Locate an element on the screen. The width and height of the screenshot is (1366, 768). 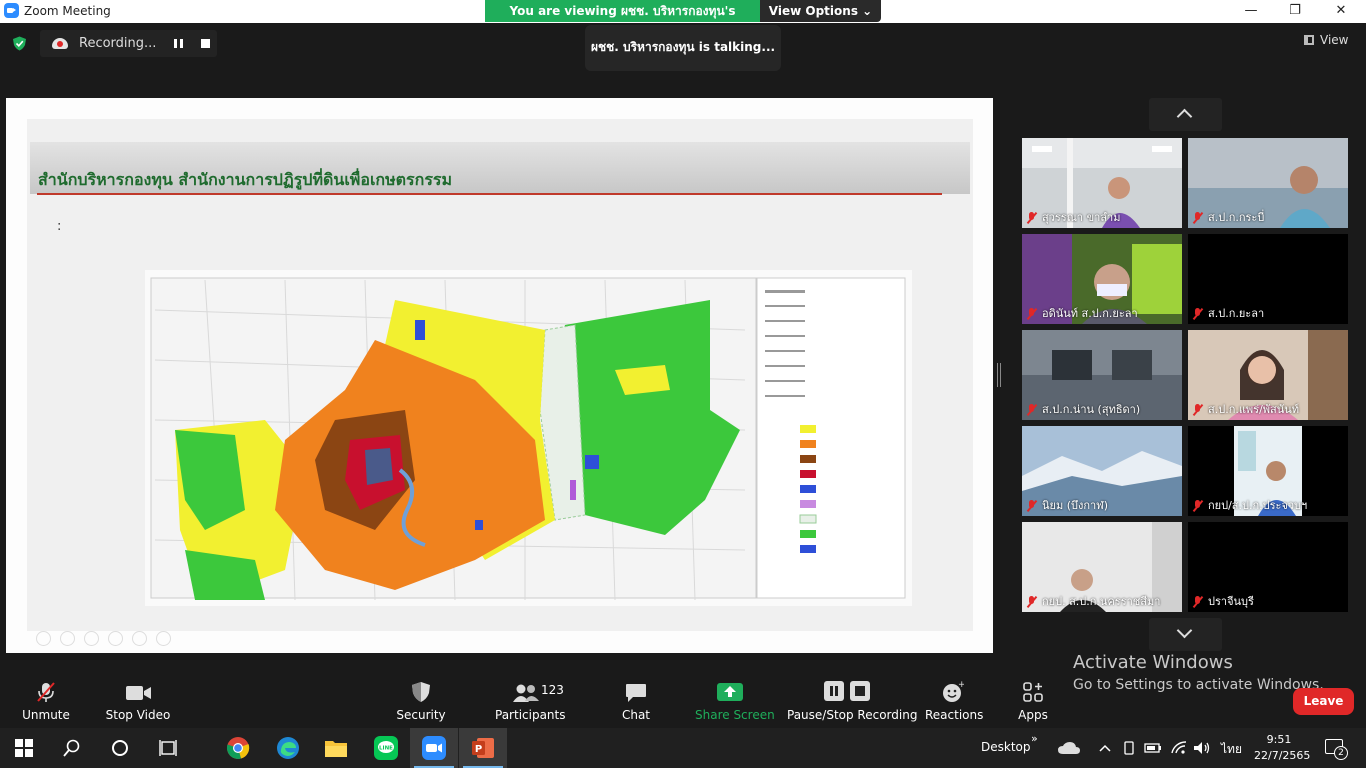
pen-icon is located at coordinates (91, 638).